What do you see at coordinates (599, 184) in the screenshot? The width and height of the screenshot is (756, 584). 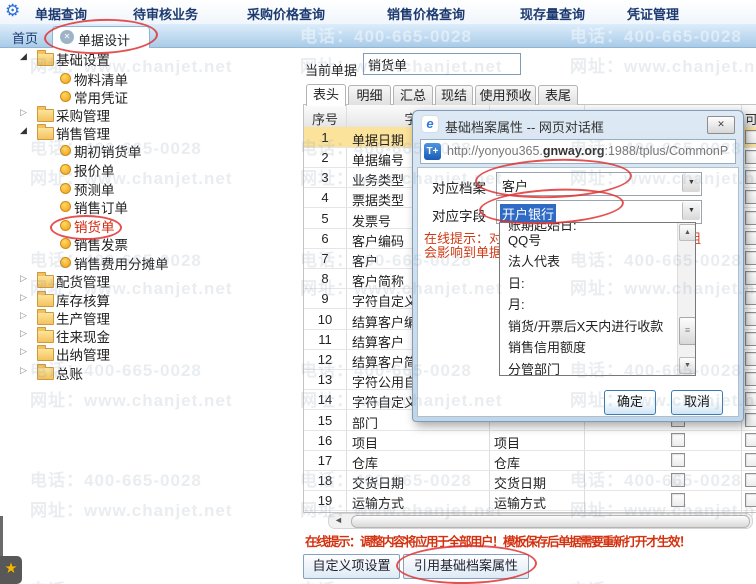 I see `archive-combobox: 客户 ▼` at bounding box center [599, 184].